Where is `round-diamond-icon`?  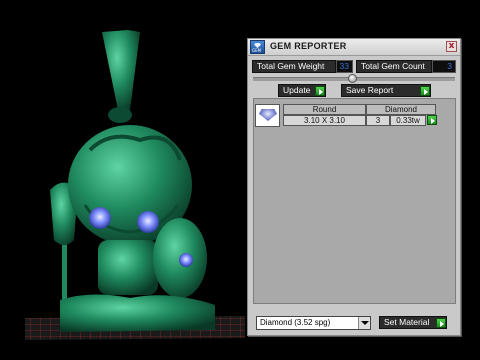
round-diamond-icon is located at coordinates (267, 115).